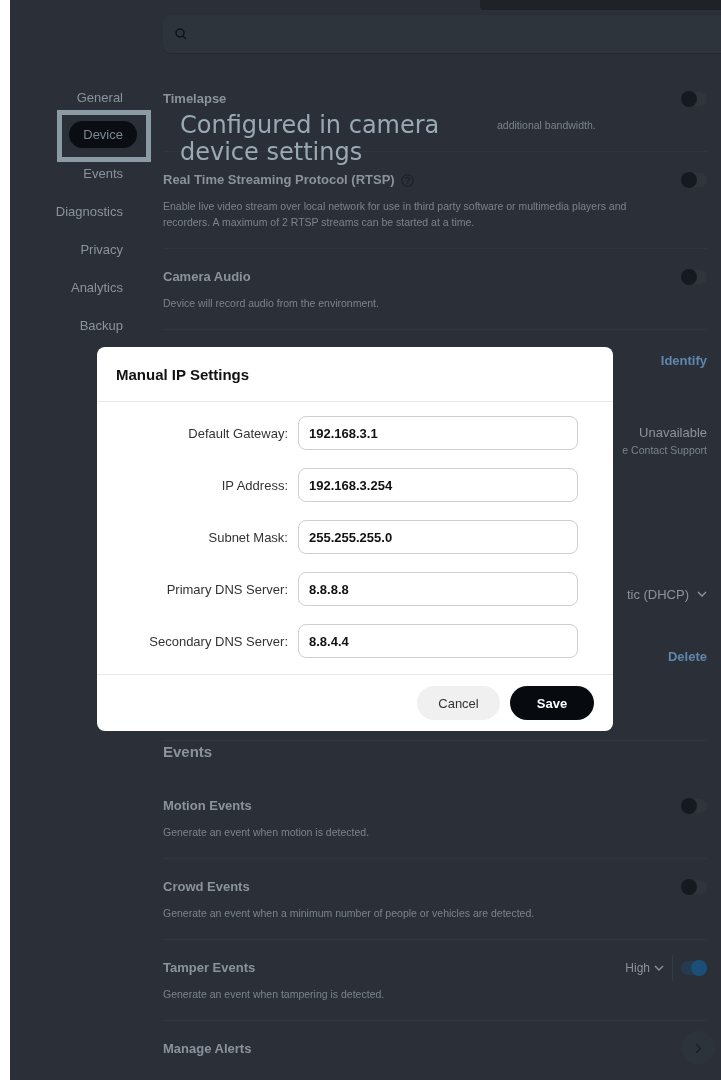 This screenshot has width=721, height=1080. What do you see at coordinates (183, 374) in the screenshot?
I see `dialog-title: Manual IP Settings` at bounding box center [183, 374].